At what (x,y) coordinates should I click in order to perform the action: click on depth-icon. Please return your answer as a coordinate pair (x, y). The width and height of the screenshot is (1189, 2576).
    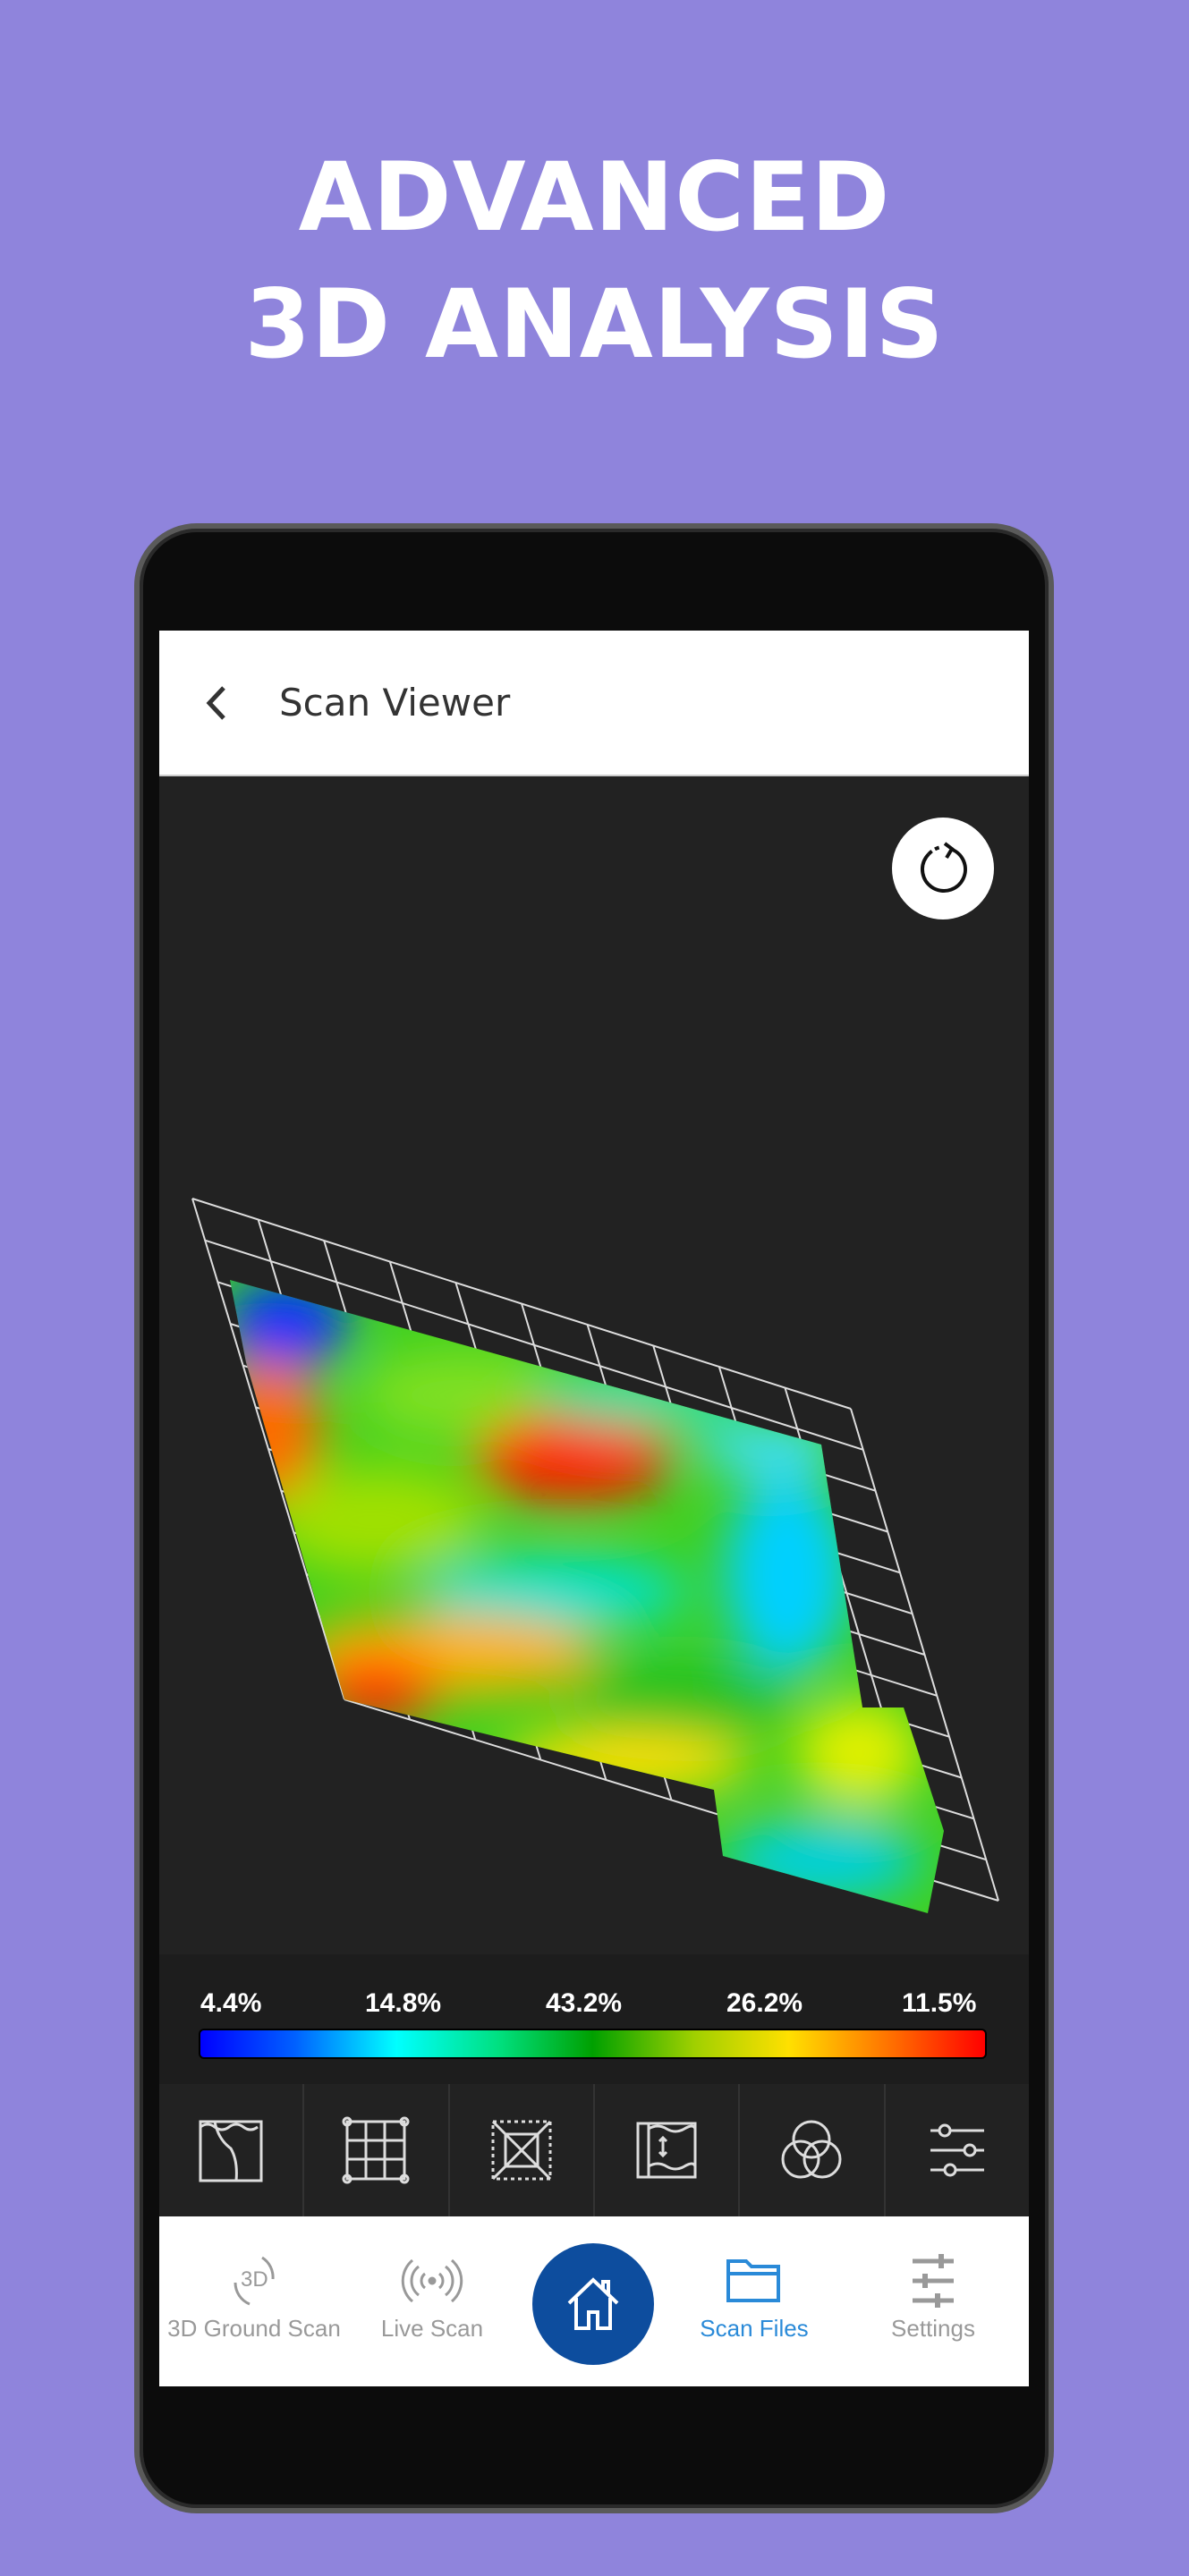
    Looking at the image, I should click on (666, 2150).